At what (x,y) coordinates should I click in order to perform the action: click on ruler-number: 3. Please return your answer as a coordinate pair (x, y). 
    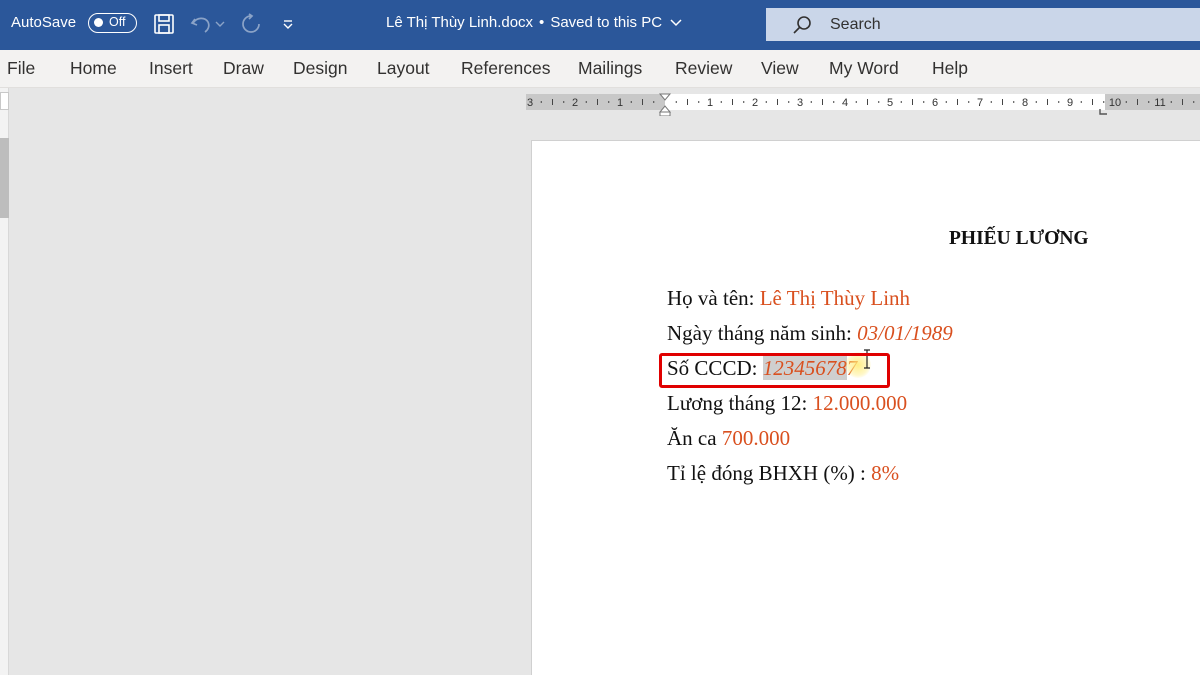
    Looking at the image, I should click on (800, 103).